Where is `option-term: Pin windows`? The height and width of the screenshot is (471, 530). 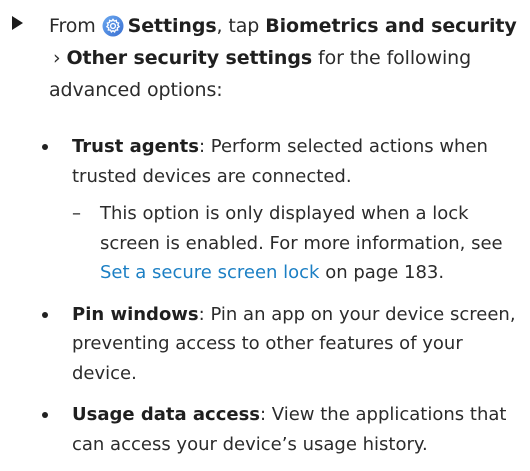
option-term: Pin windows is located at coordinates (135, 314).